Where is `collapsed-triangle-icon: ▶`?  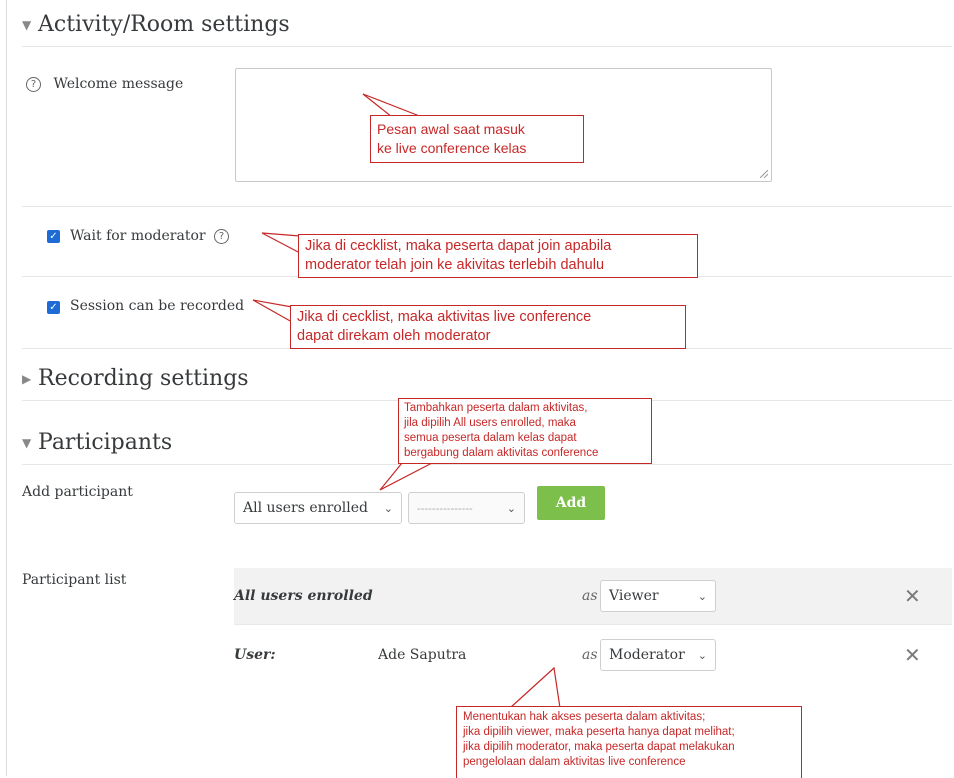 collapsed-triangle-icon: ▶ is located at coordinates (27, 378).